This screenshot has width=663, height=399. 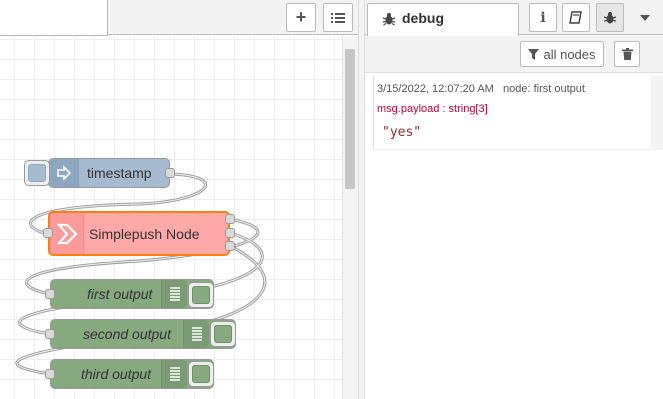 I want to click on filter-label: all nodes, so click(x=569, y=54).